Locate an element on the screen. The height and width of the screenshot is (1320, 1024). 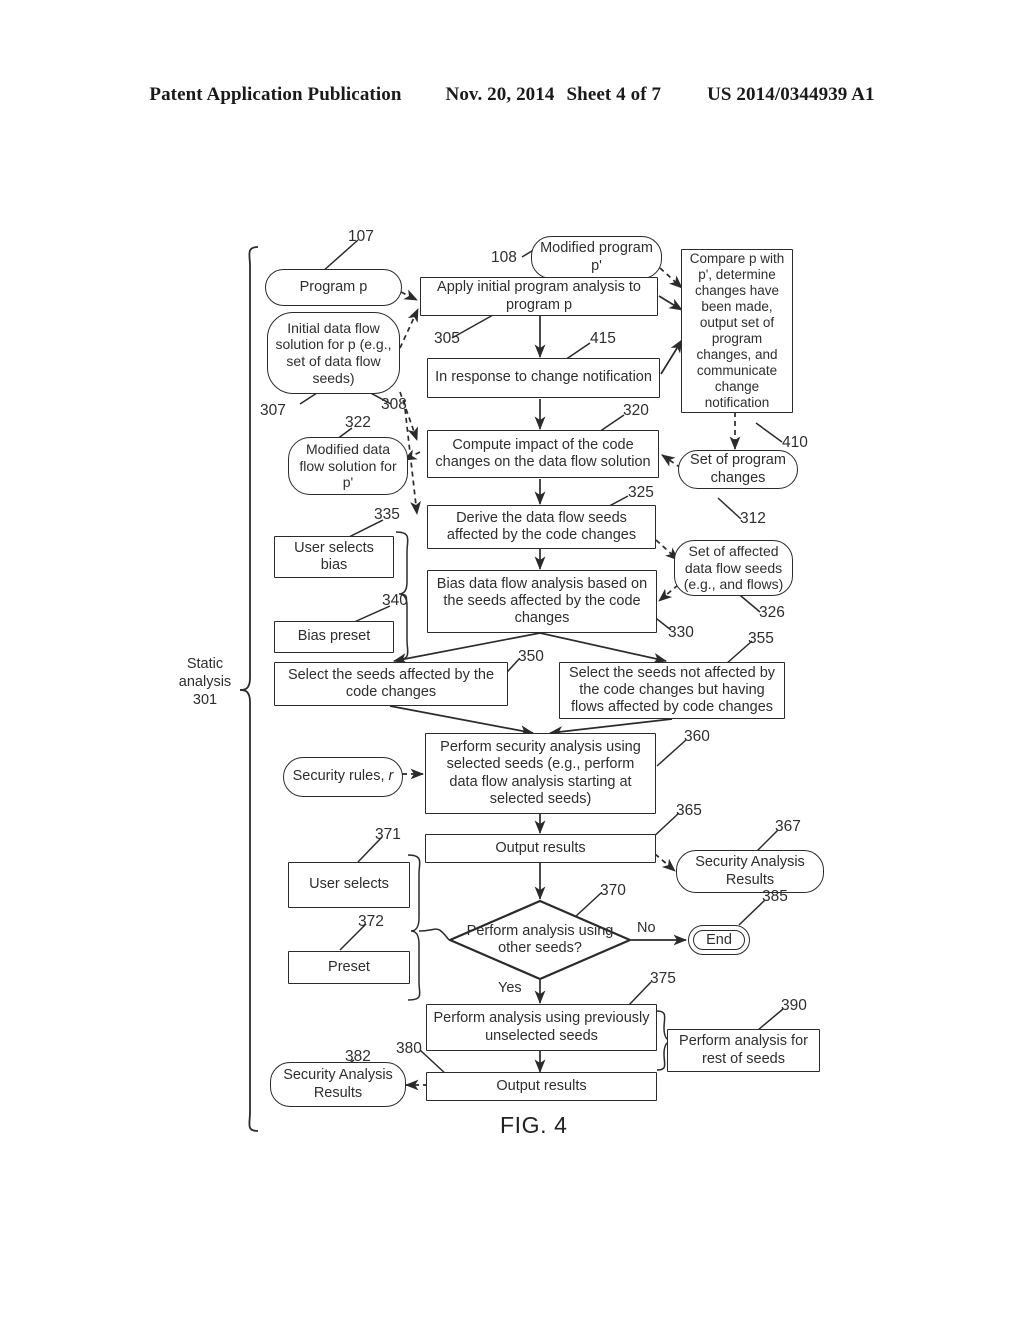
ref-340: 340 is located at coordinates (395, 600).